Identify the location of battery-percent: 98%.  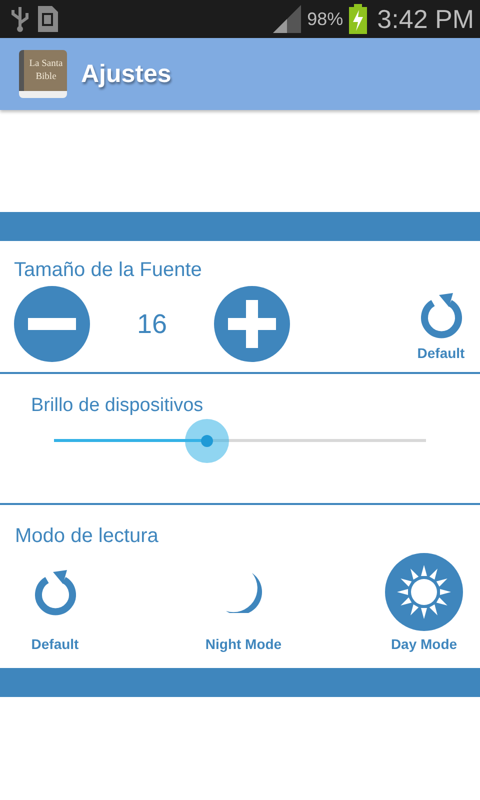
(325, 19).